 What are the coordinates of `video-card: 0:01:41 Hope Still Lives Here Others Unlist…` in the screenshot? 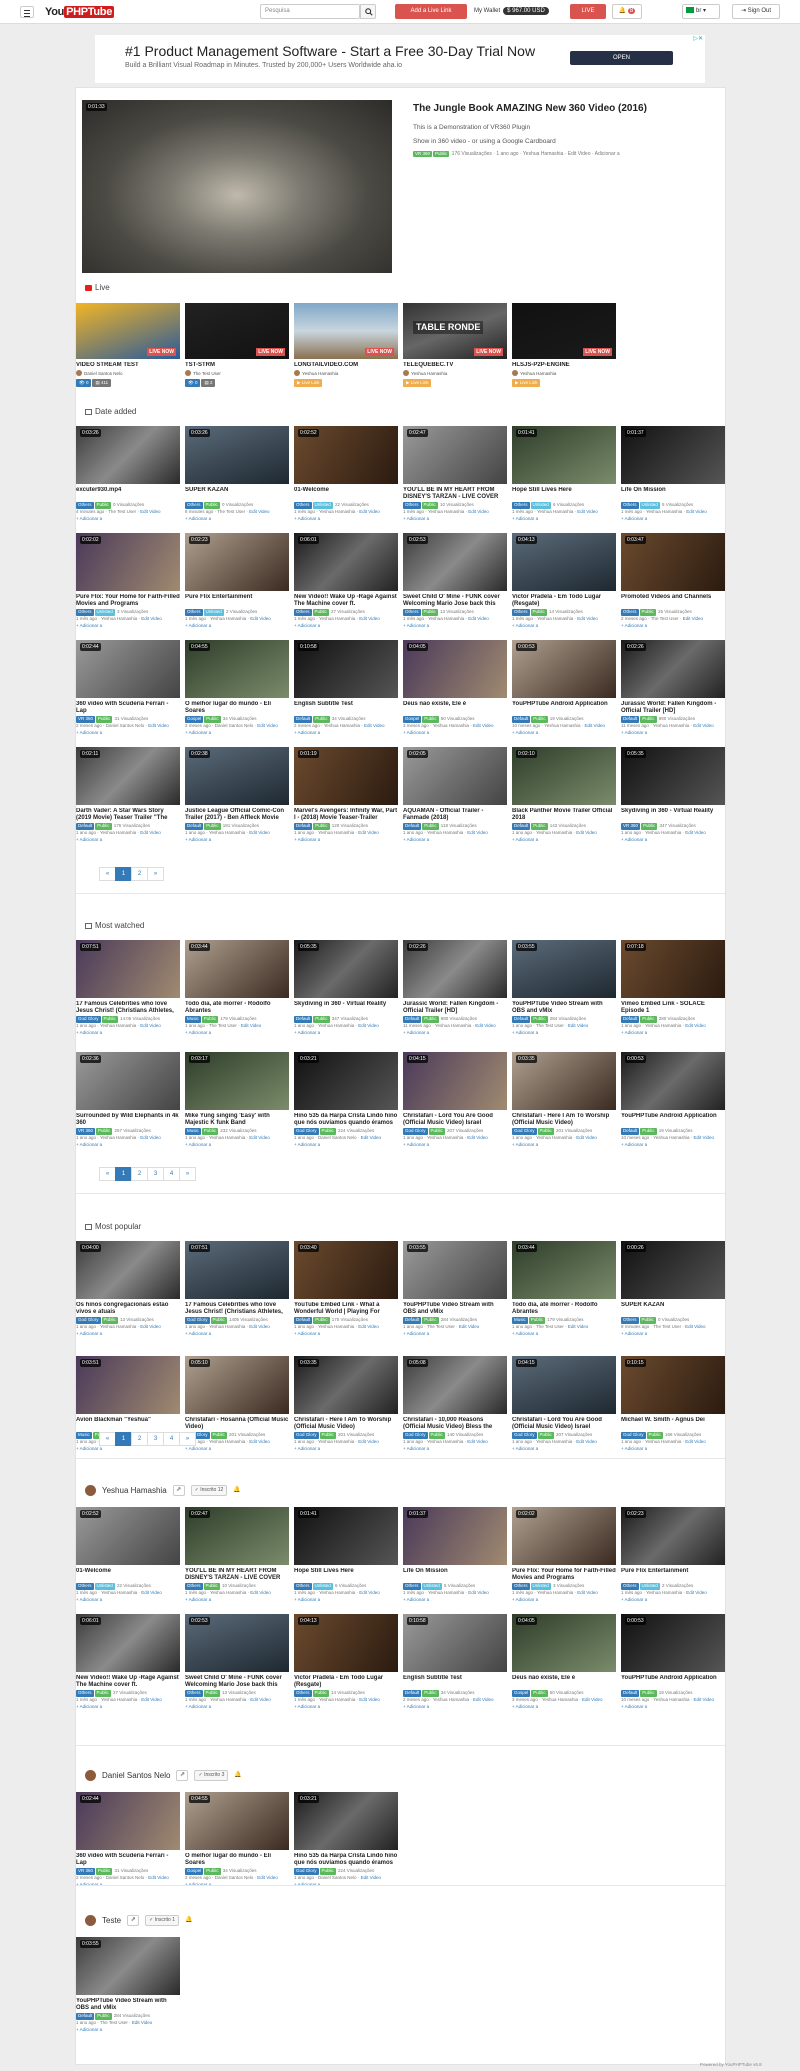 It's located at (564, 474).